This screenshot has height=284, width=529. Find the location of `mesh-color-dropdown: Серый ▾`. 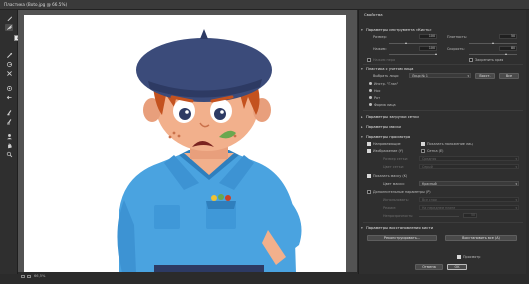

mesh-color-dropdown: Серый ▾ is located at coordinates (469, 166).